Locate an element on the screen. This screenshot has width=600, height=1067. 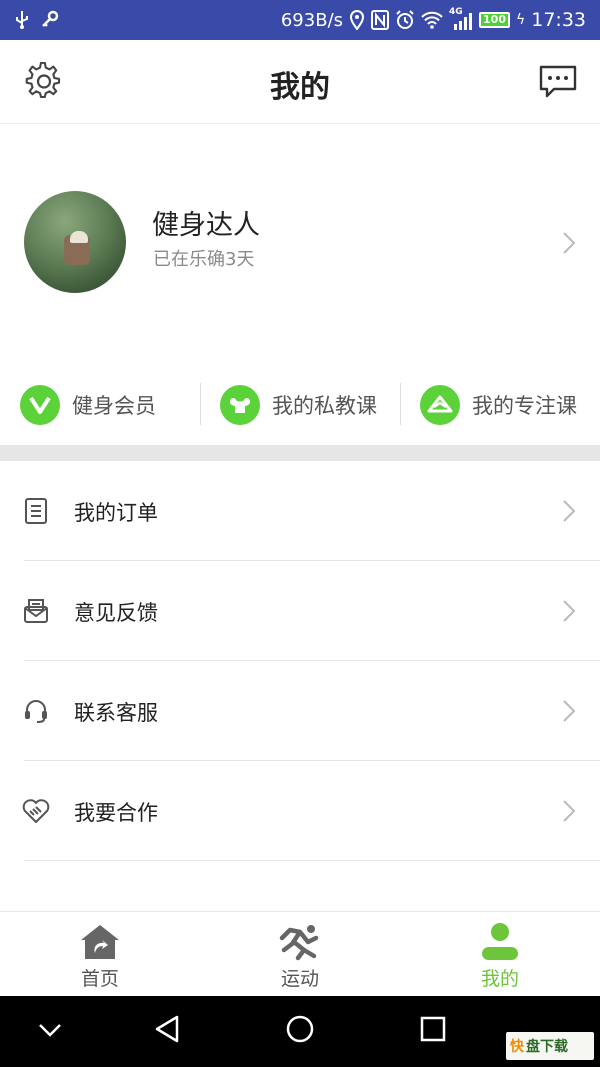
headset-icon is located at coordinates (36, 711).